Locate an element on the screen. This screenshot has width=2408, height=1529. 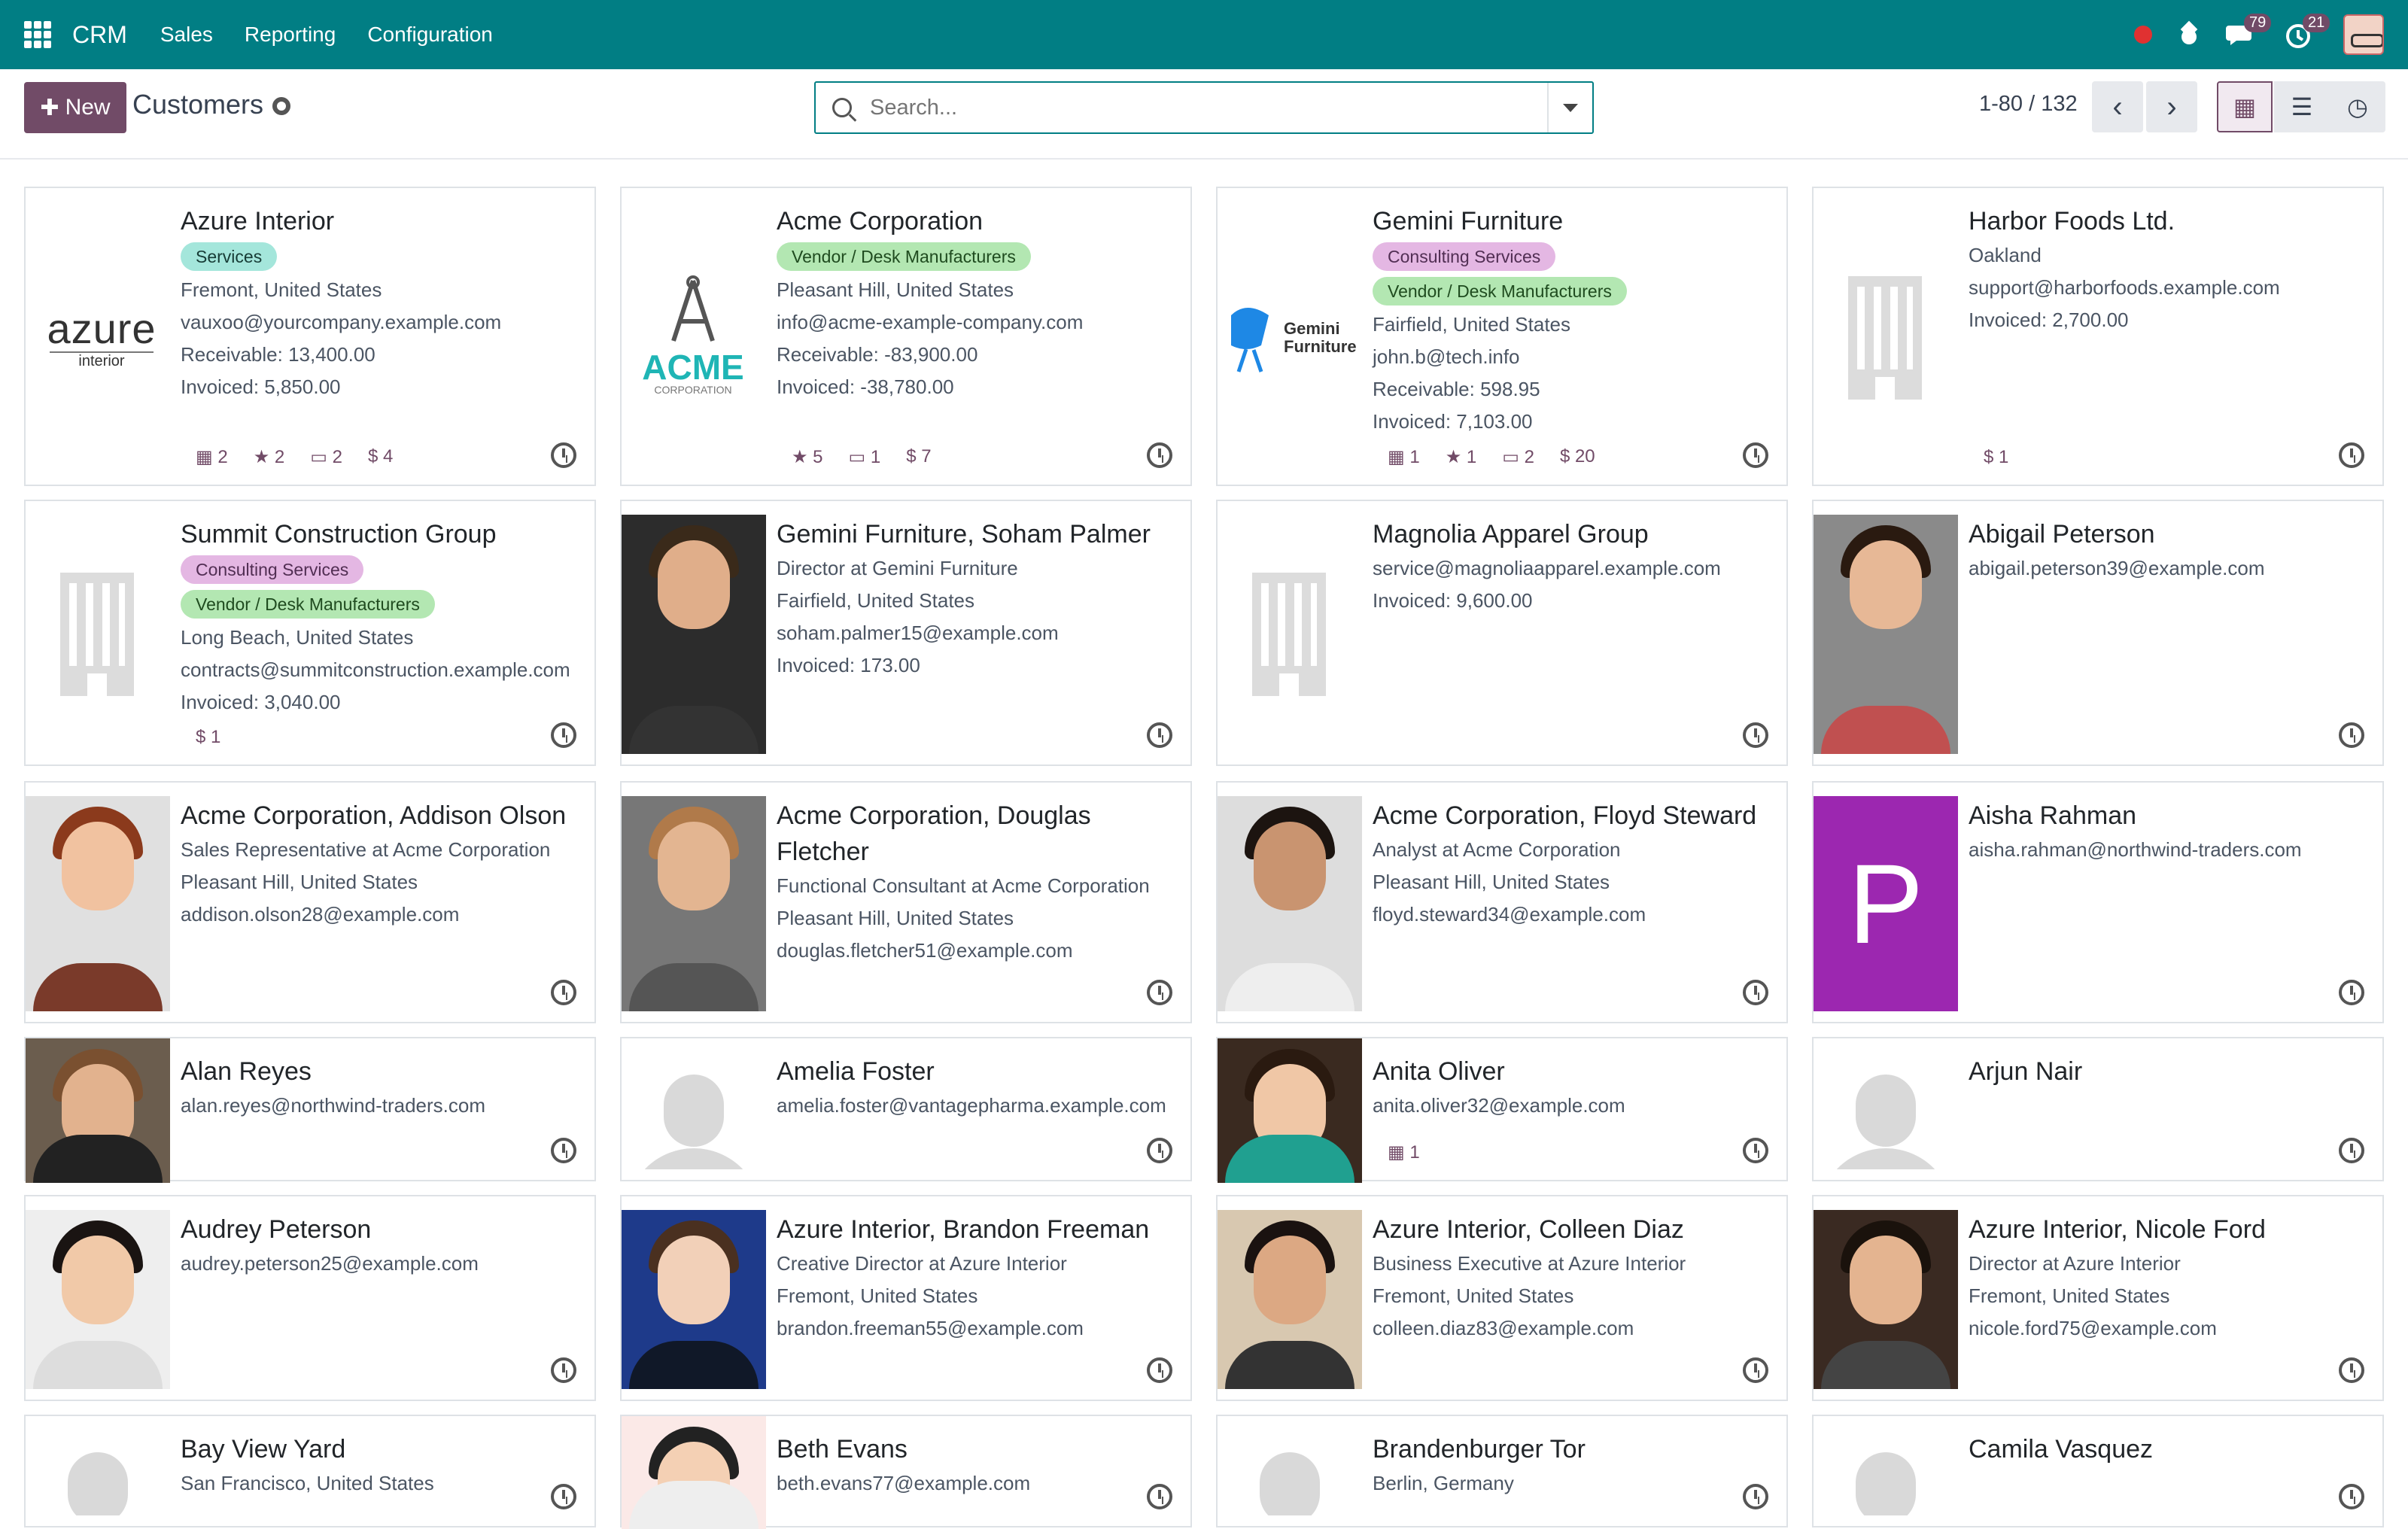
messages-badge: 79 is located at coordinates (2258, 23).